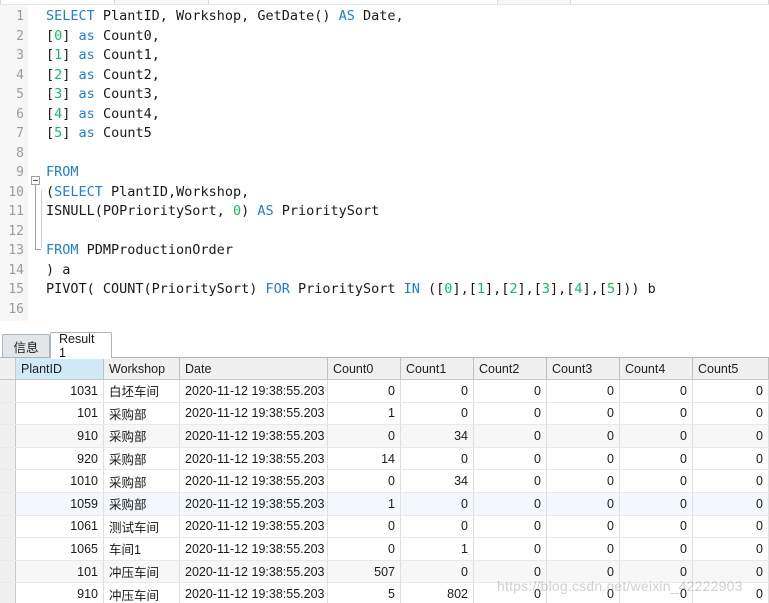 Image resolution: width=769 pixels, height=603 pixels. I want to click on table-cell: 冲压车间, so click(142, 571).